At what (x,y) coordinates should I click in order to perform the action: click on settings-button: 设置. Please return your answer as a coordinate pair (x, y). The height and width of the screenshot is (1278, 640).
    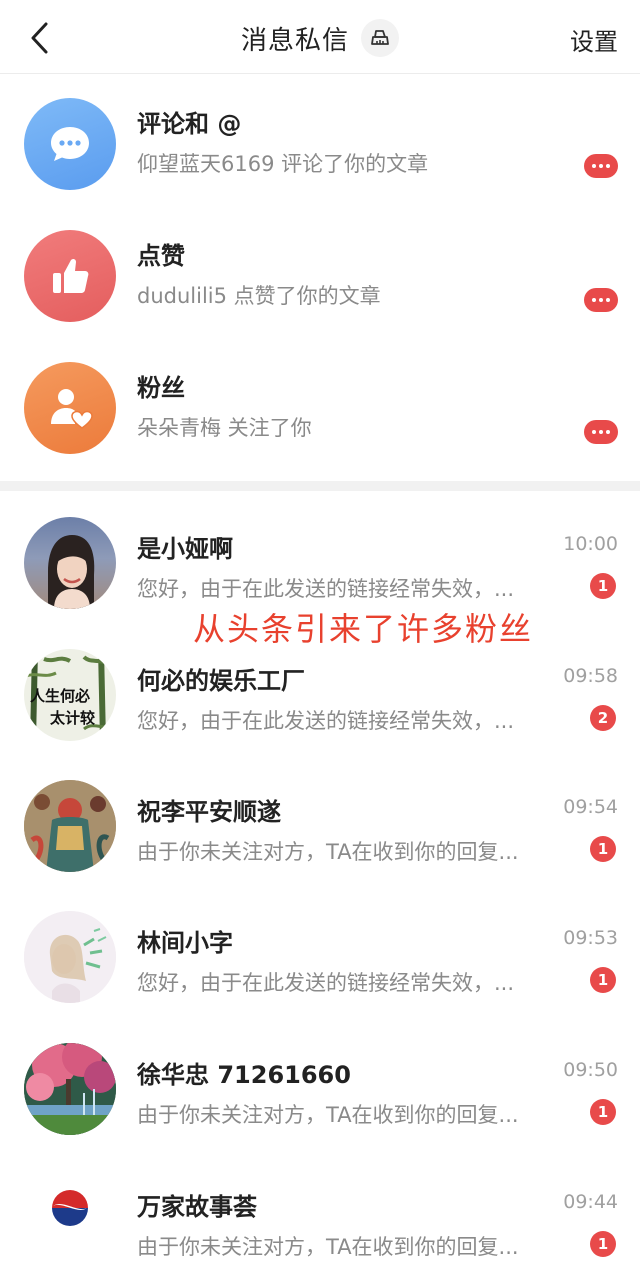
    Looking at the image, I should click on (594, 39).